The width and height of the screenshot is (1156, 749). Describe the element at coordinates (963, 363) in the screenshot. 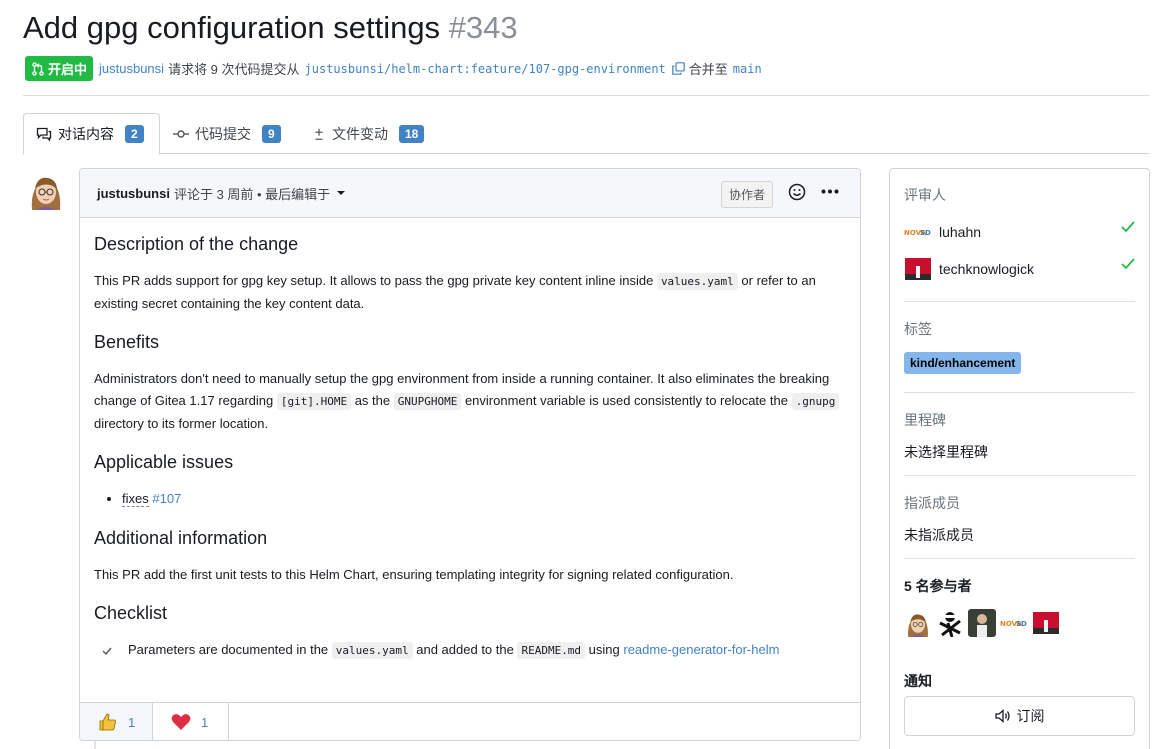

I see `label-badge: kind/enhancement` at that location.